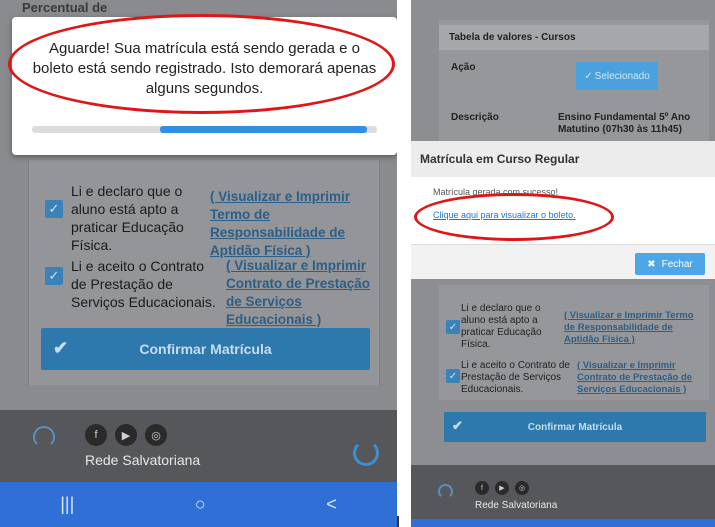 This screenshot has width=715, height=527. Describe the element at coordinates (563, 523) in the screenshot. I see `android-nav-bar` at that location.